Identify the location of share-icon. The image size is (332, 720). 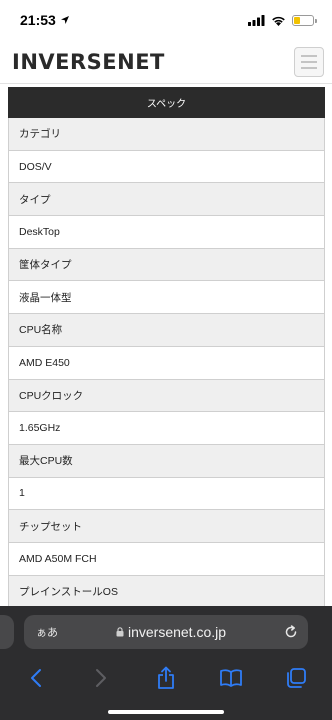
(166, 677).